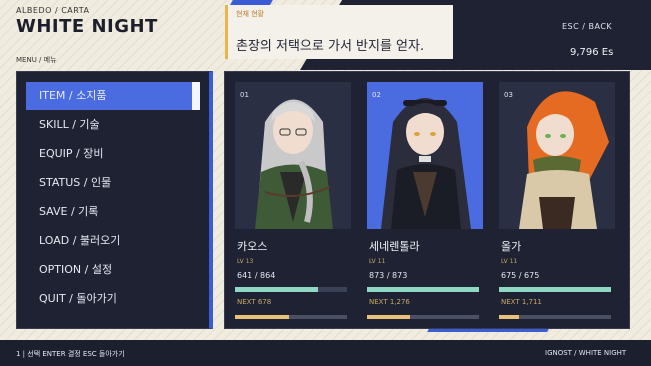  What do you see at coordinates (245, 261) in the screenshot?
I see `character-level-1: LV 13` at bounding box center [245, 261].